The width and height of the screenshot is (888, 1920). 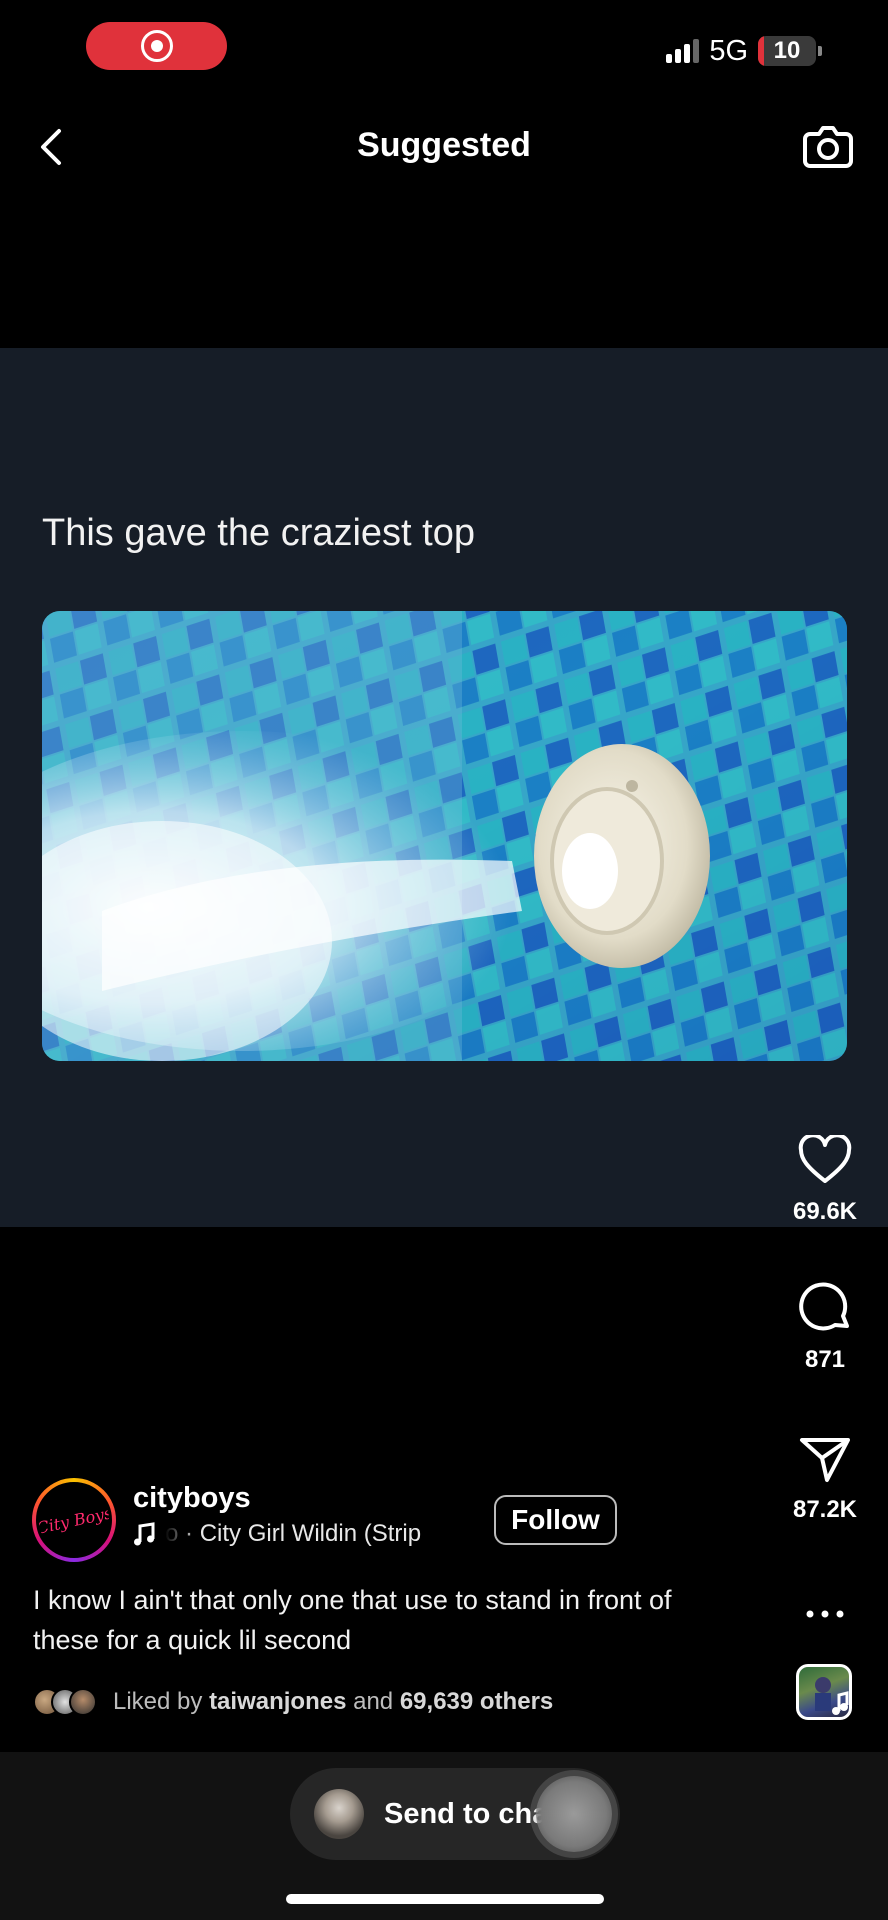 I want to click on camera-button, so click(x=828, y=146).